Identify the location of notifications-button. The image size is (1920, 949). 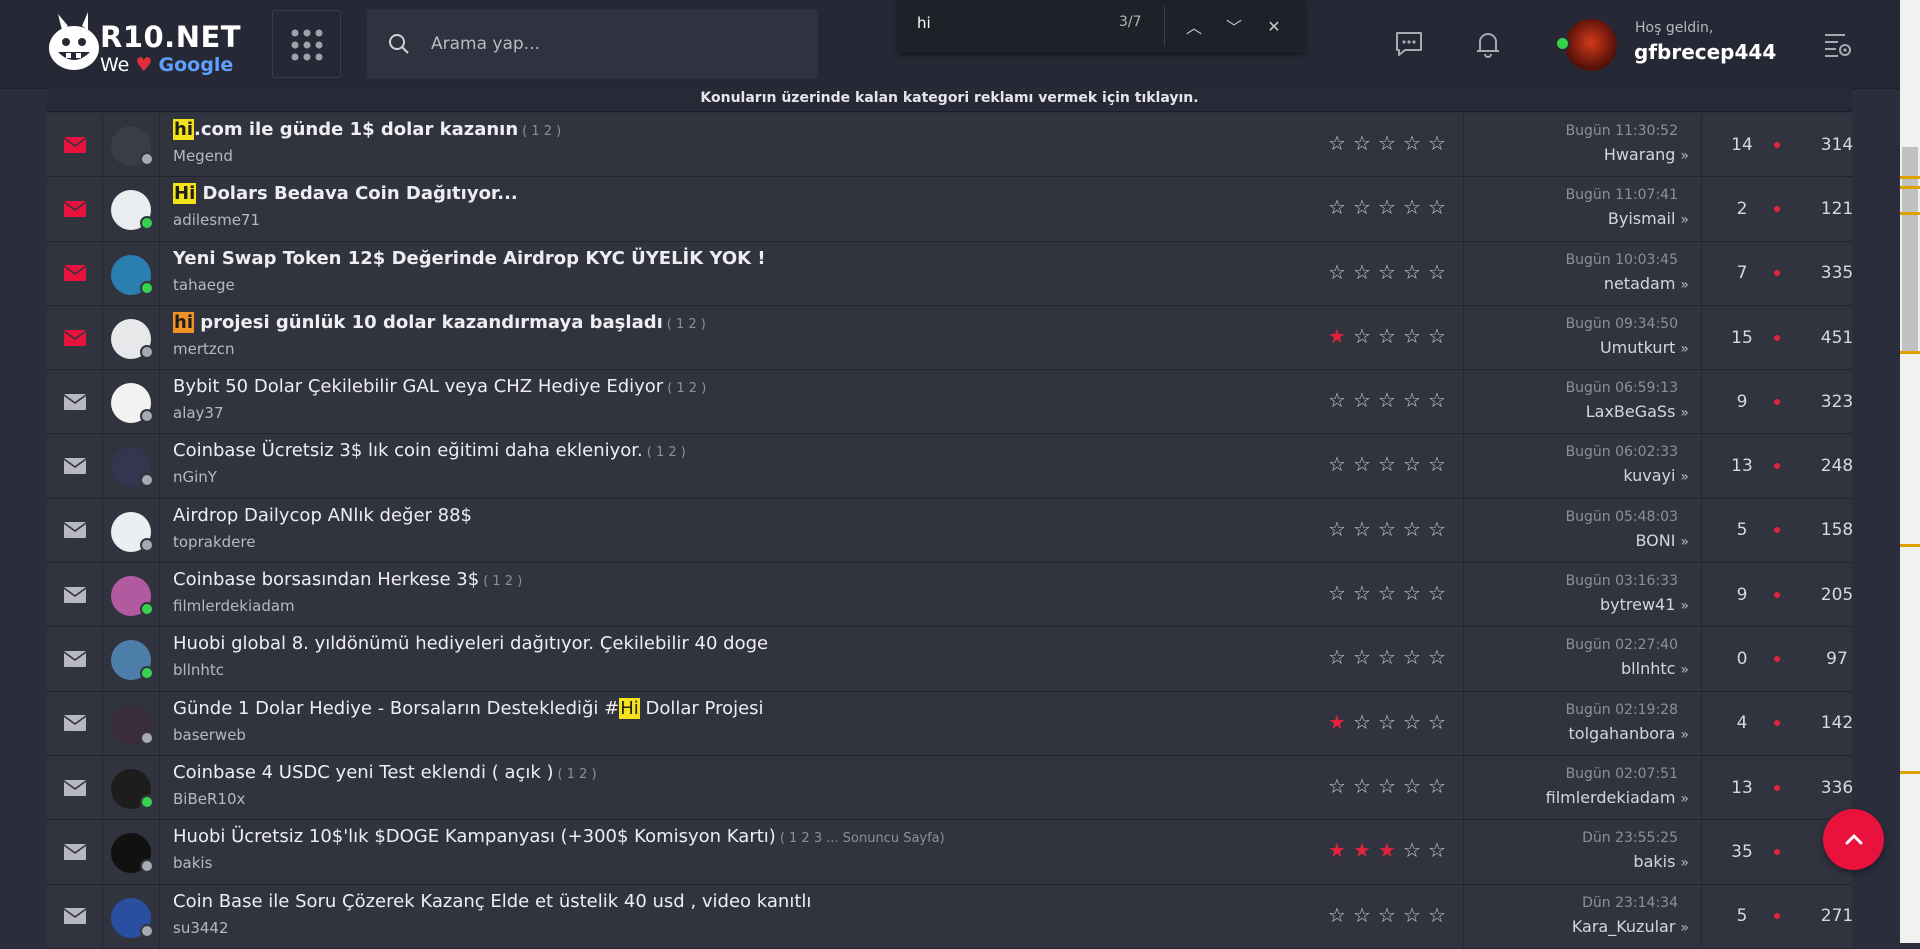
(1488, 44).